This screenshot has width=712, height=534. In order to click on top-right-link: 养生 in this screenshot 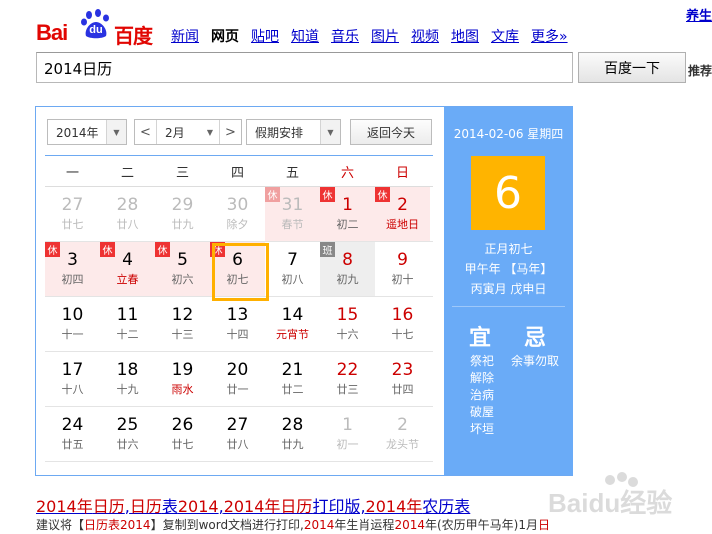, I will do `click(699, 14)`.